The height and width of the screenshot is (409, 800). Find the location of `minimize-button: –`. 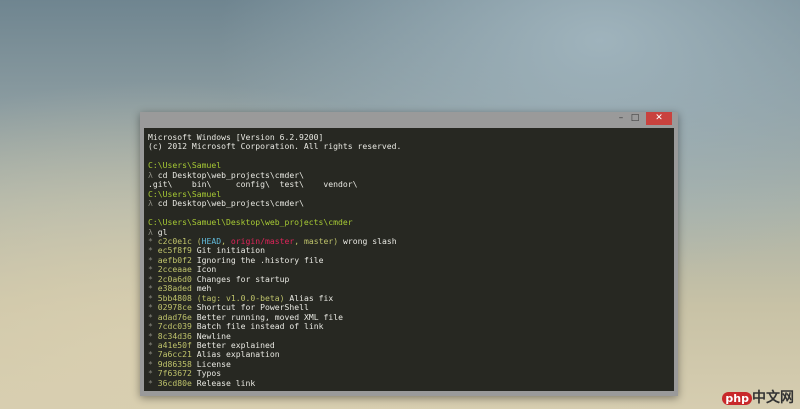

minimize-button: – is located at coordinates (621, 118).